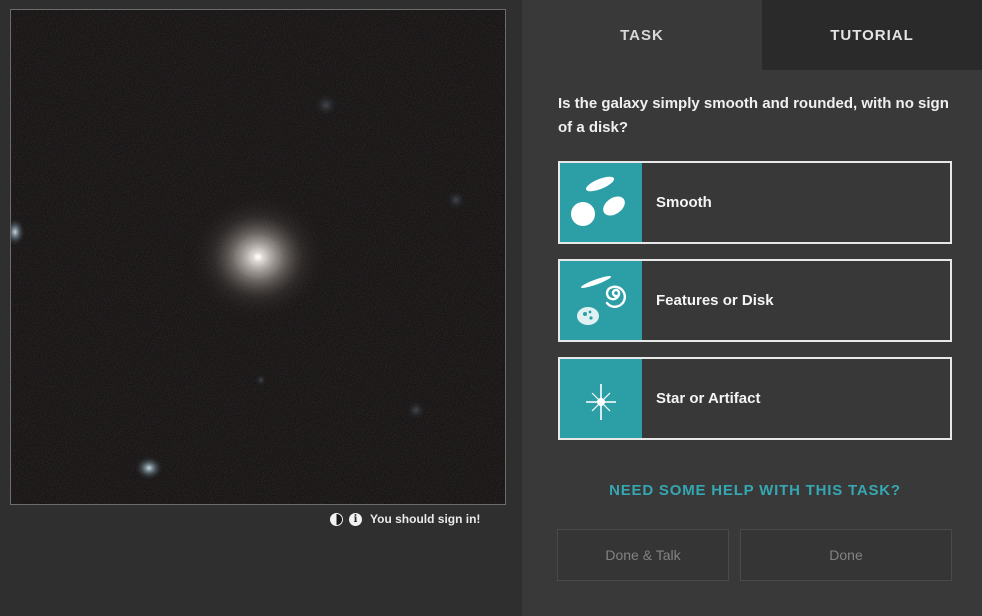 The image size is (982, 616). I want to click on done-and-talk-button: Done & Talk, so click(643, 555).